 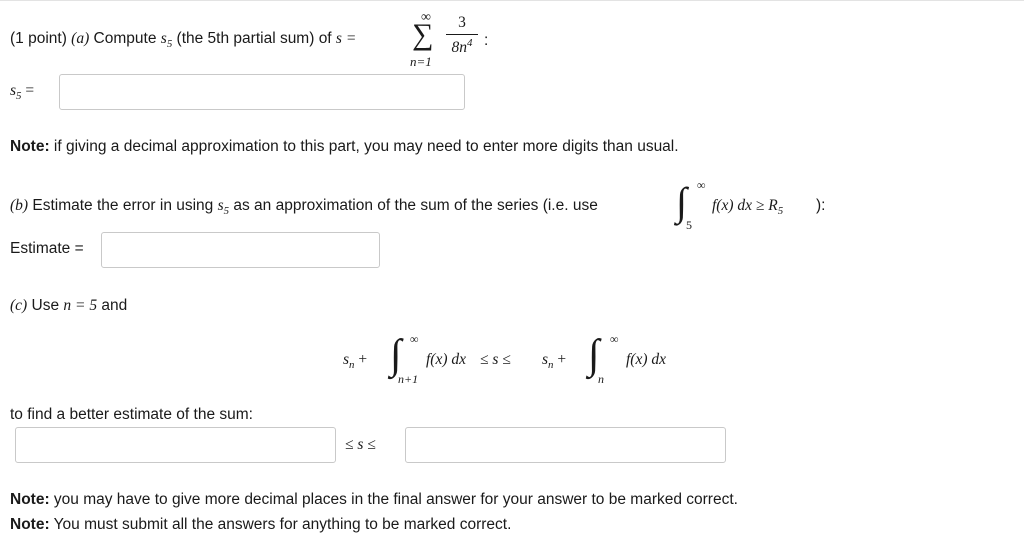 I want to click on s5-input, so click(x=262, y=92).